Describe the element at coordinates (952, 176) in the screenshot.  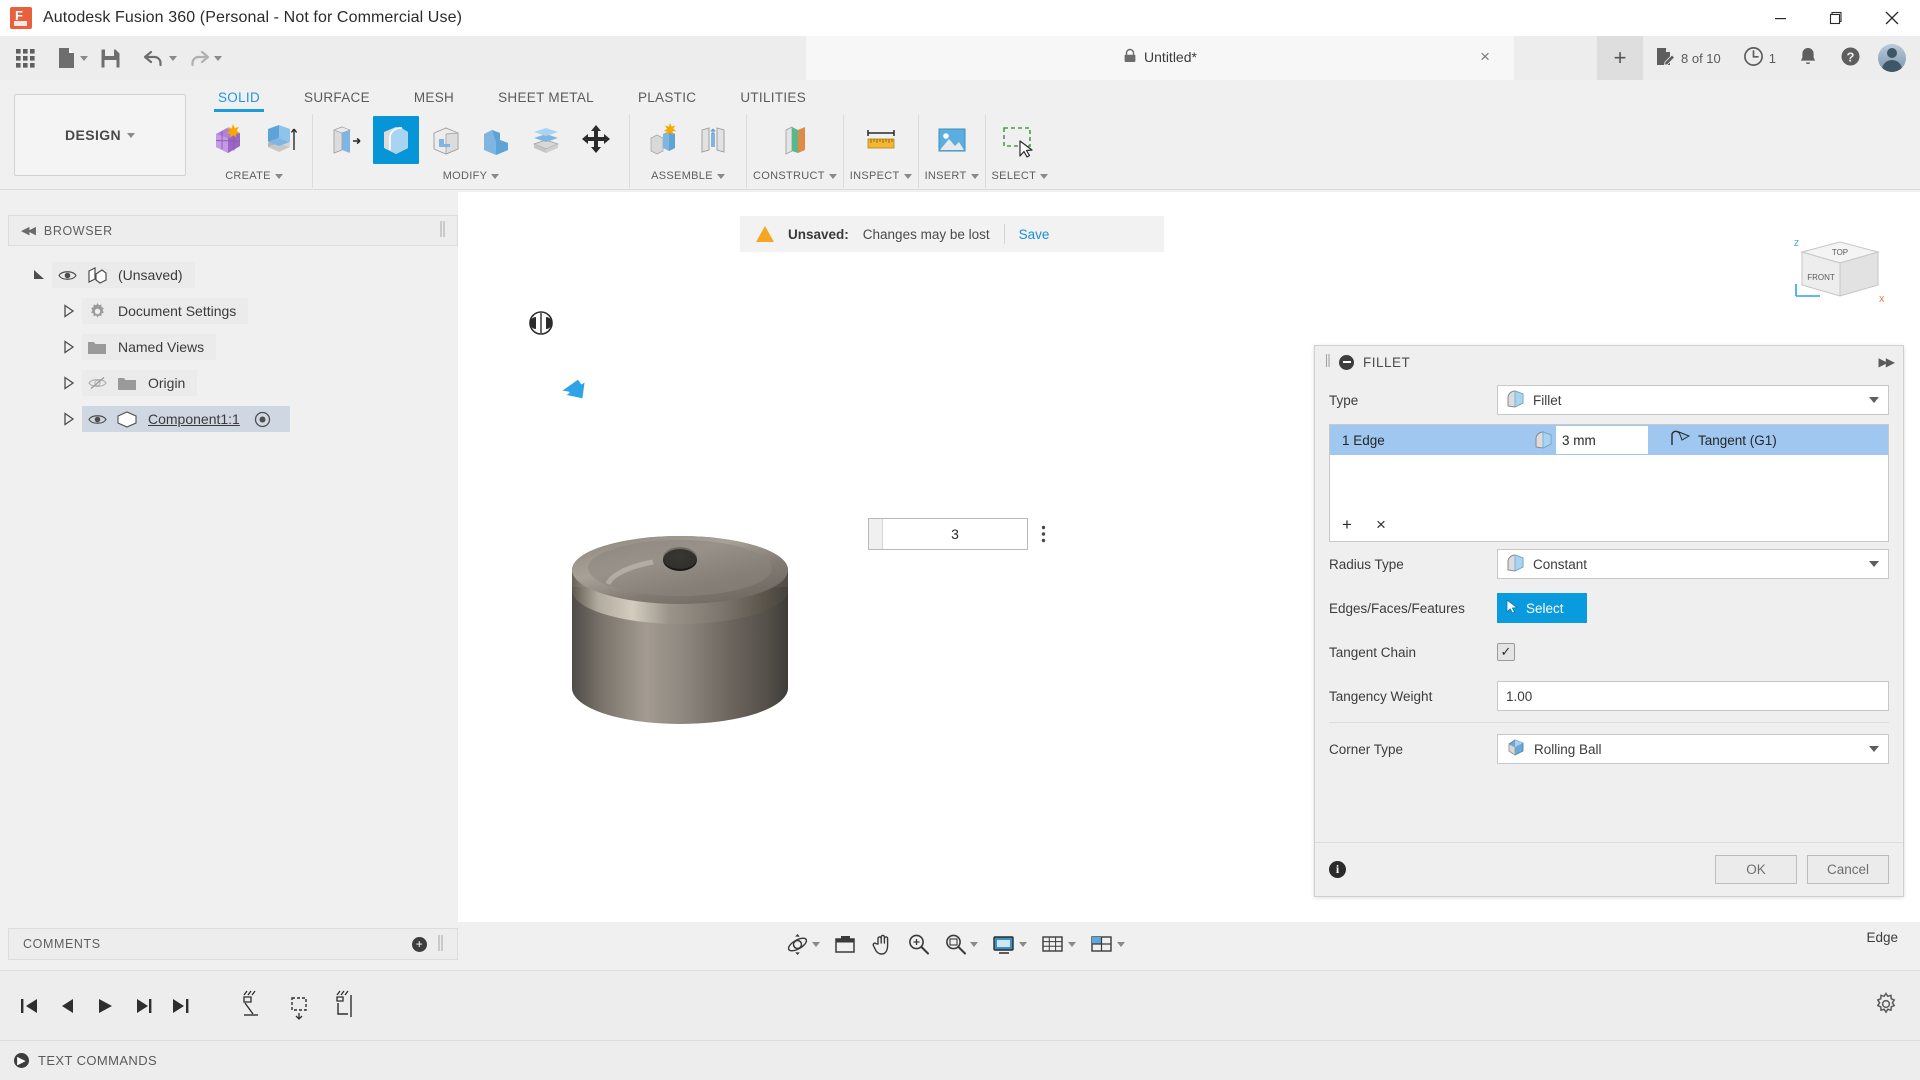
I see `ribbon-group-insert-label: INSERT` at that location.